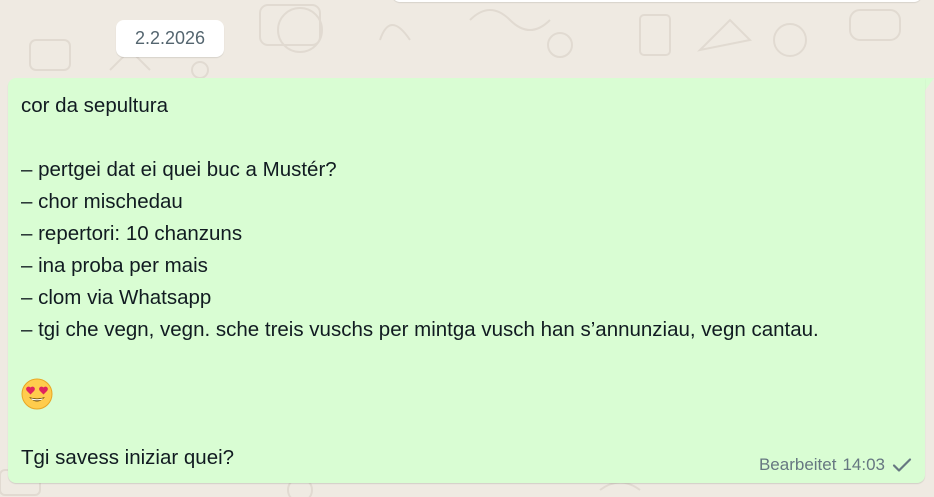  I want to click on message-line: – clom via Whatsapp, so click(116, 297).